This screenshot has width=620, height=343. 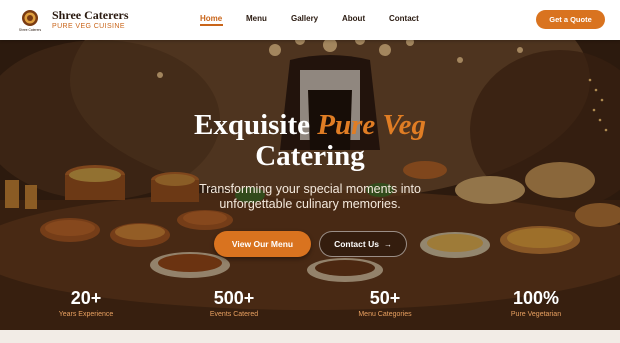 What do you see at coordinates (536, 314) in the screenshot?
I see `stat-label: Pure Vegetarian` at bounding box center [536, 314].